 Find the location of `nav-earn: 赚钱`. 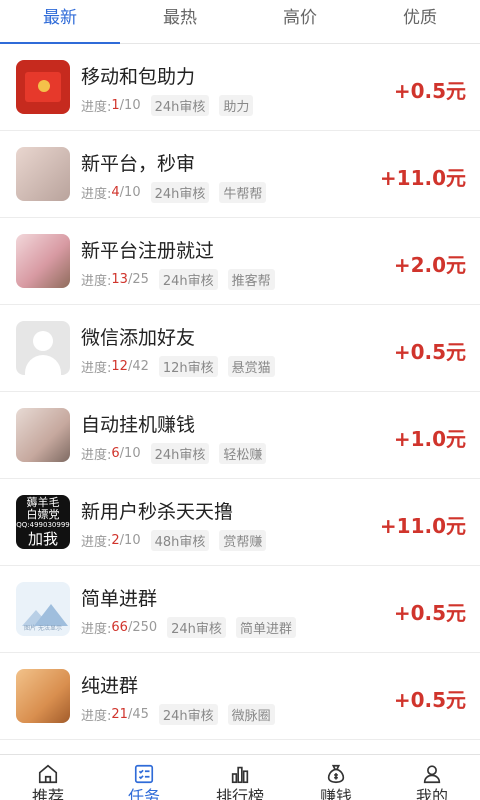

nav-earn: 赚钱 is located at coordinates (336, 777).